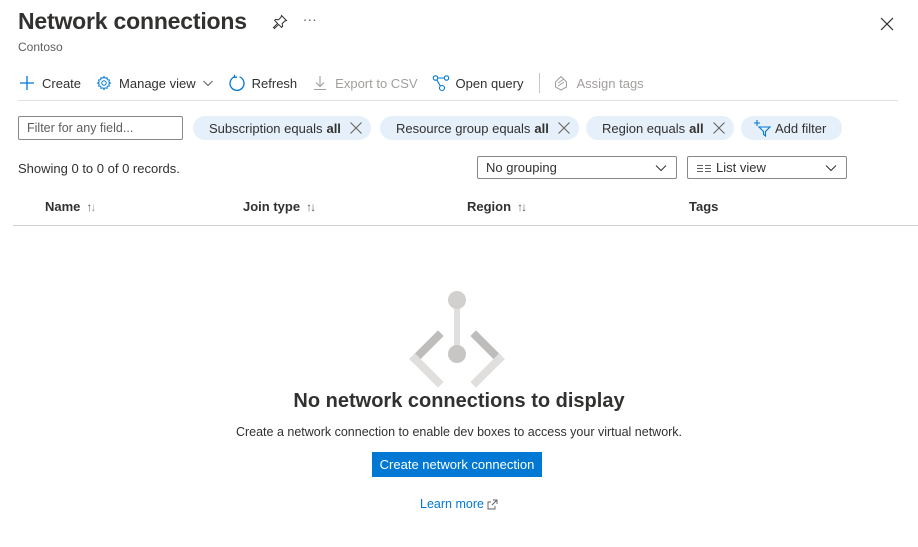  Describe the element at coordinates (63, 206) in the screenshot. I see `column-label: Name` at that location.